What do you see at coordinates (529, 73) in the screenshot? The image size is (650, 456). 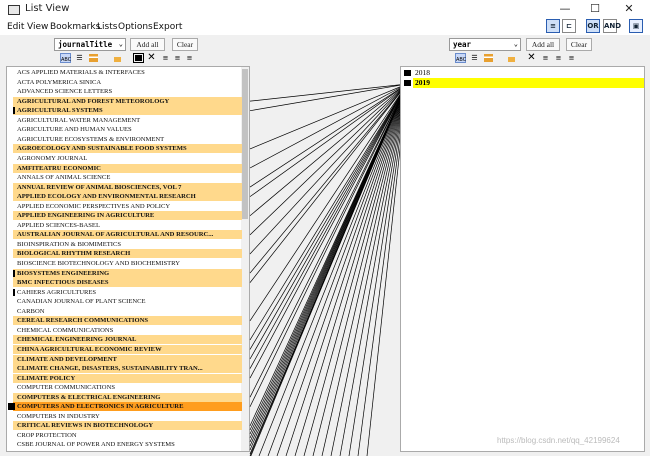 I see `year-row: 2018` at bounding box center [529, 73].